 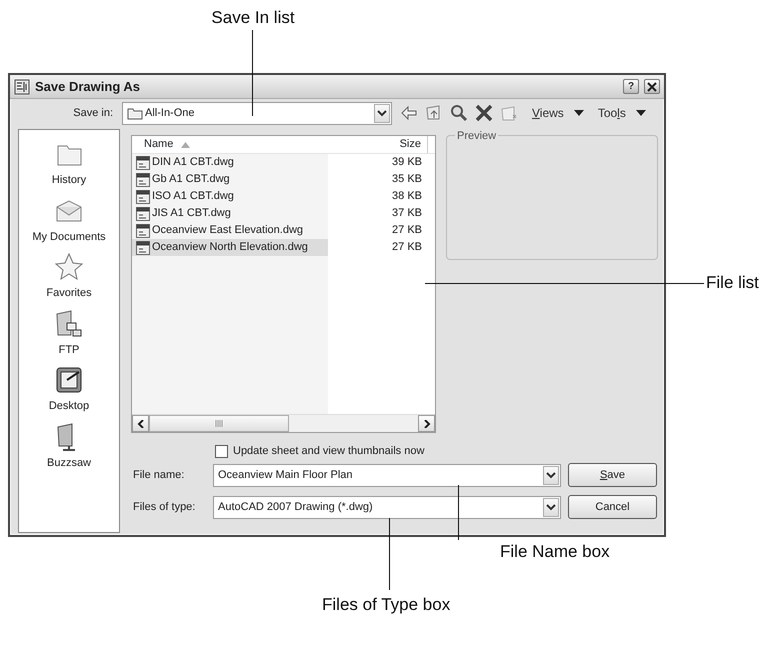 What do you see at coordinates (230, 230) in the screenshot?
I see `file-row: Oceanview East Elevation.dwg` at bounding box center [230, 230].